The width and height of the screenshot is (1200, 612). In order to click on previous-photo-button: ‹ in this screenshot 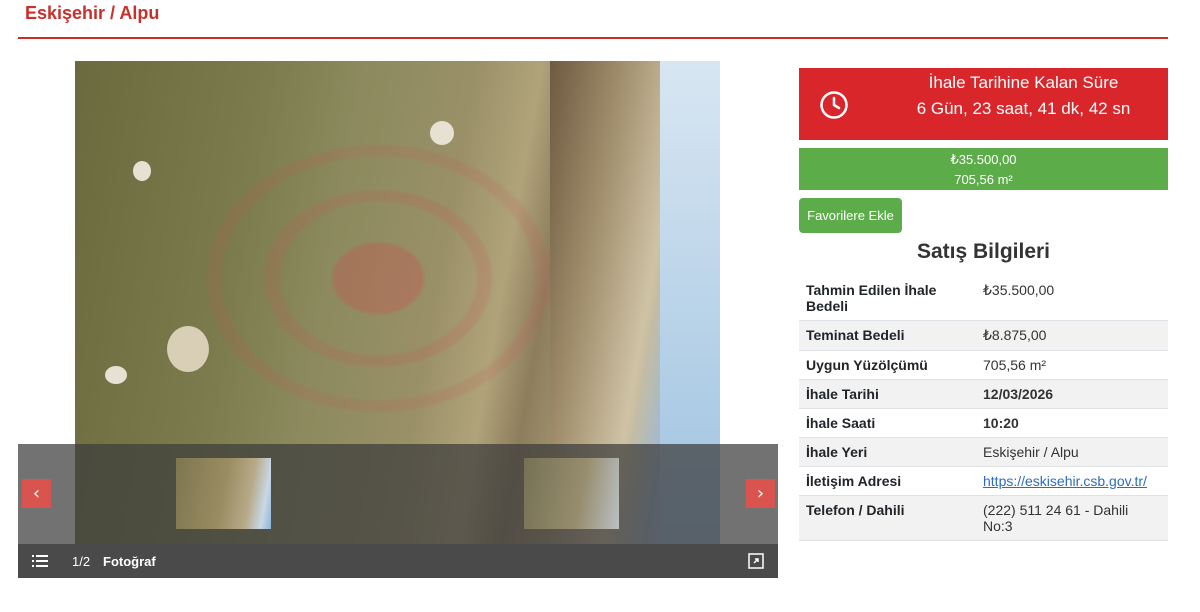, I will do `click(36, 493)`.